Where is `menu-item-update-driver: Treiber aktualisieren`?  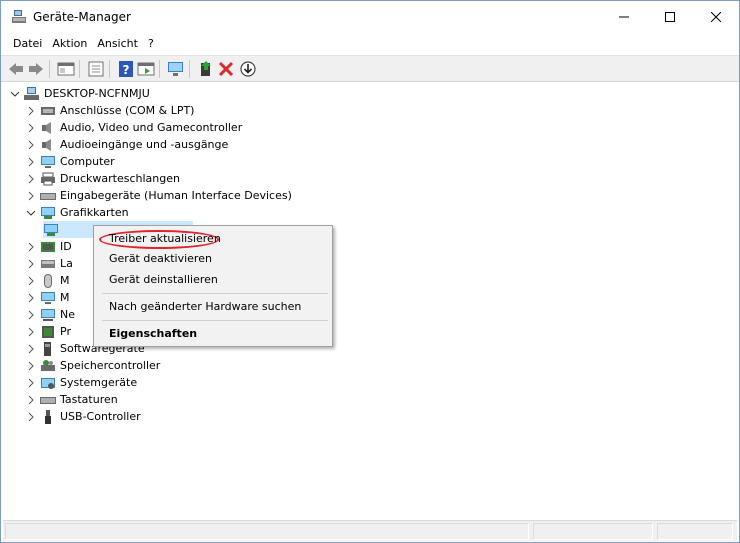
menu-item-update-driver: Treiber aktualisieren is located at coordinates (165, 238).